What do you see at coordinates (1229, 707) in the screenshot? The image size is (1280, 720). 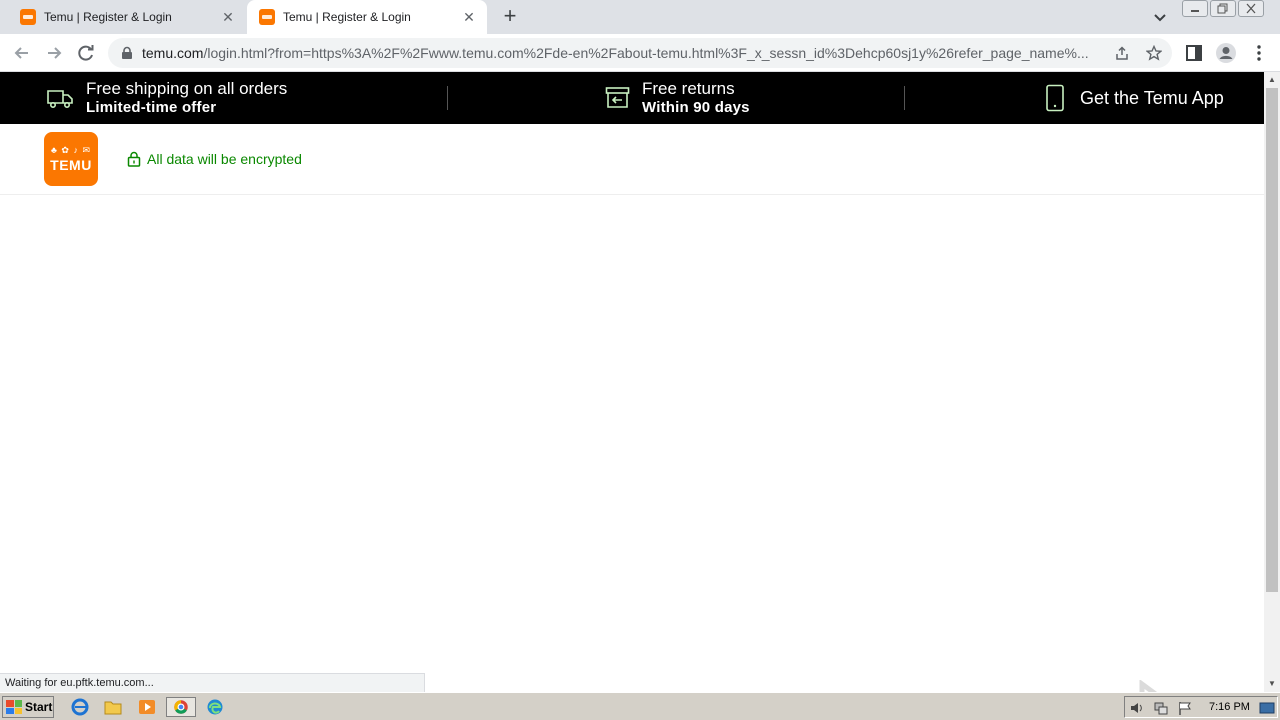 I see `taskbar-clock: 7:16 PM` at bounding box center [1229, 707].